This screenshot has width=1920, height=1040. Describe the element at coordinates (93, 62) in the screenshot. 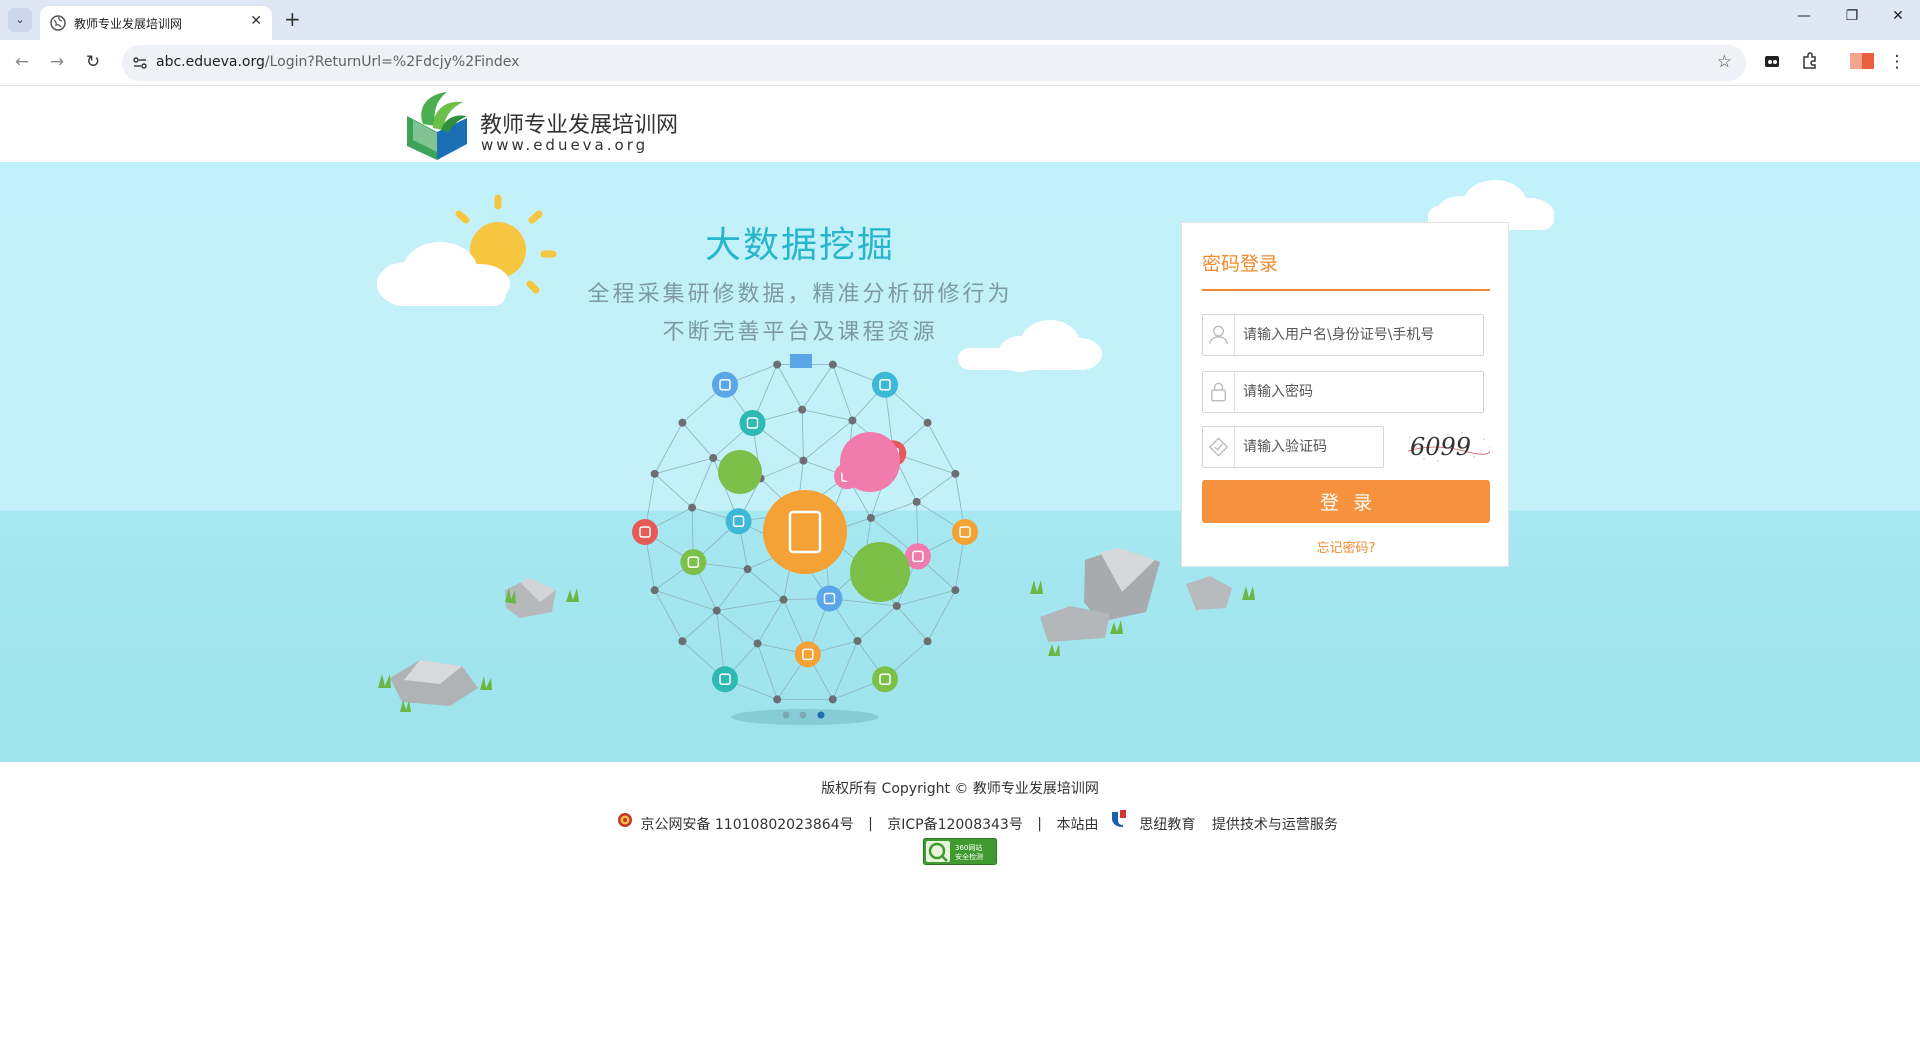

I see `reload-icon: ↻` at that location.